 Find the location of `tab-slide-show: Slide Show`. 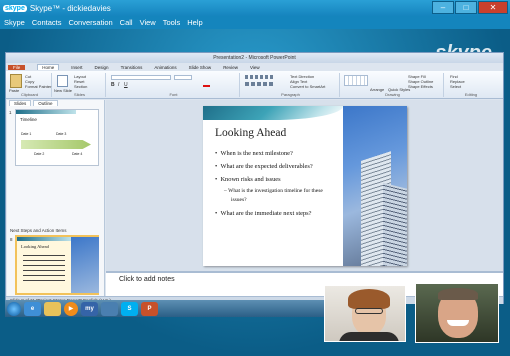

tab-slide-show: Slide Show is located at coordinates (200, 67).